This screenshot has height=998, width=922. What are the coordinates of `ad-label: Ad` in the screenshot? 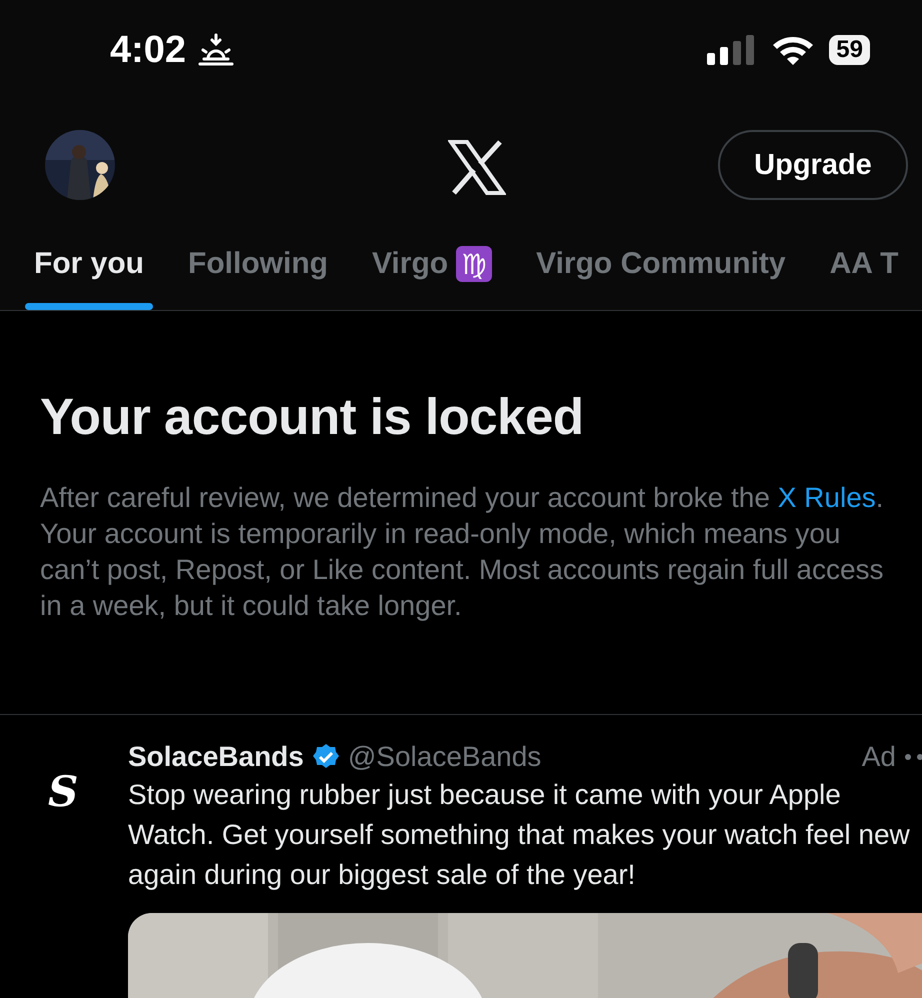 It's located at (879, 757).